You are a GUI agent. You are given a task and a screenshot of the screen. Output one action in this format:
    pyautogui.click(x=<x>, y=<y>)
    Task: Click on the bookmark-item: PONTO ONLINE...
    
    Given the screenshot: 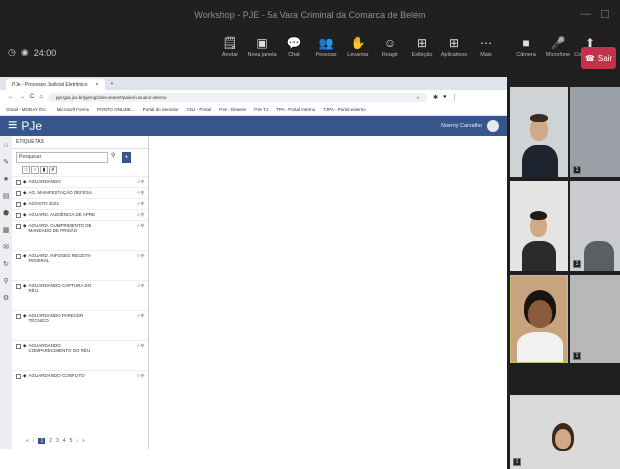 What is the action you would take?
    pyautogui.click(x=116, y=109)
    